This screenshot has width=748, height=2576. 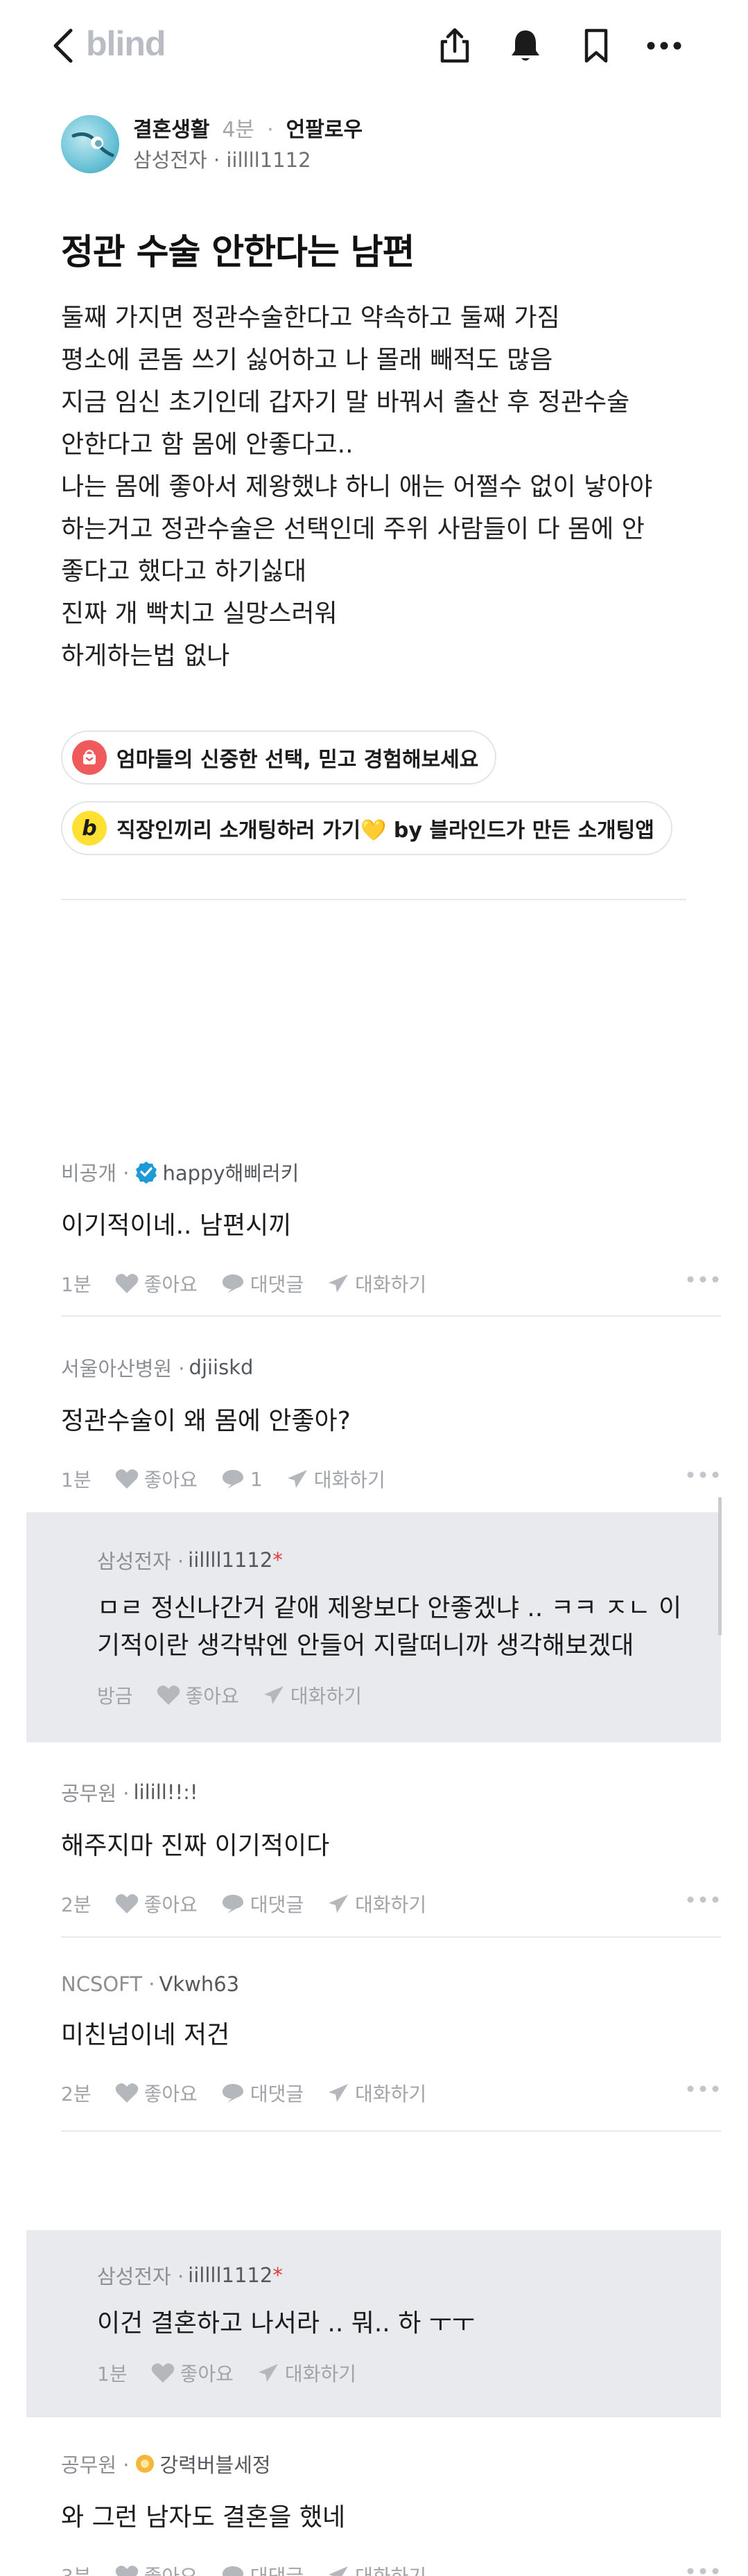 What do you see at coordinates (215, 2463) in the screenshot?
I see `comment-nickname: 강력버블세정` at bounding box center [215, 2463].